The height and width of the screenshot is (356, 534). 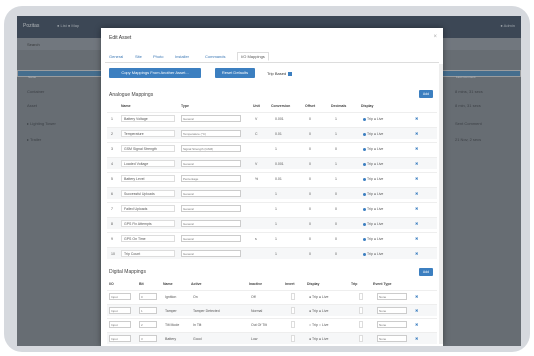 What do you see at coordinates (235, 73) in the screenshot?
I see `reset-defaults-button: Reset Defaults` at bounding box center [235, 73].